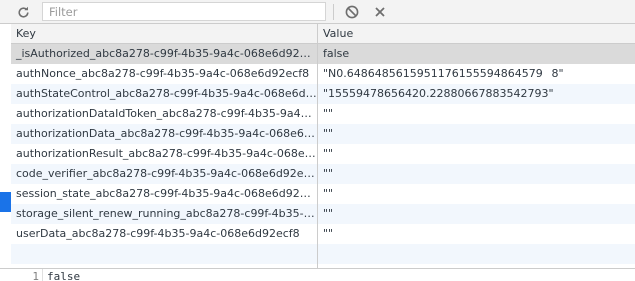  What do you see at coordinates (184, 11) in the screenshot?
I see `filter-input` at bounding box center [184, 11].